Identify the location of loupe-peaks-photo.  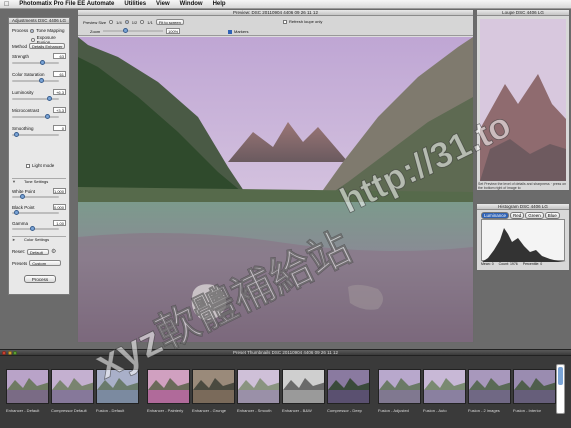
(523, 100).